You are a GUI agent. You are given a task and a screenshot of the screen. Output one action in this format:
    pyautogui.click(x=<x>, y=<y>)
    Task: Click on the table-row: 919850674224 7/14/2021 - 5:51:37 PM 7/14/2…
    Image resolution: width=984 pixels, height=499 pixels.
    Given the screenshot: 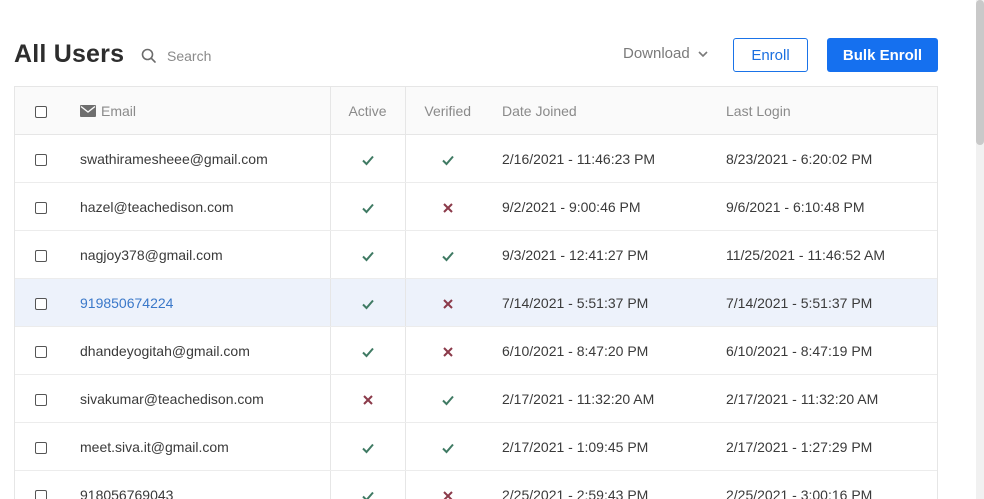 What is the action you would take?
    pyautogui.click(x=476, y=302)
    